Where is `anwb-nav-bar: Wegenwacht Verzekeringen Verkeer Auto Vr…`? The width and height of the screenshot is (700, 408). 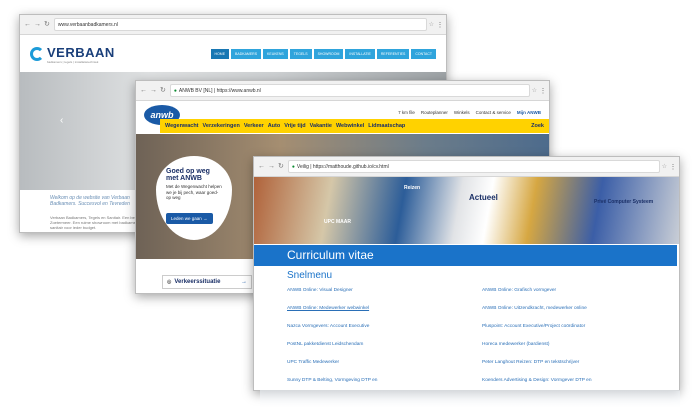
anwb-nav-bar: Wegenwacht Verzekeringen Verkeer Auto Vr… is located at coordinates (354, 126).